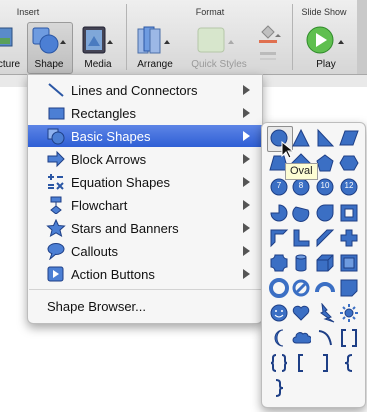  I want to click on quick-styles-icon, so click(215, 40).